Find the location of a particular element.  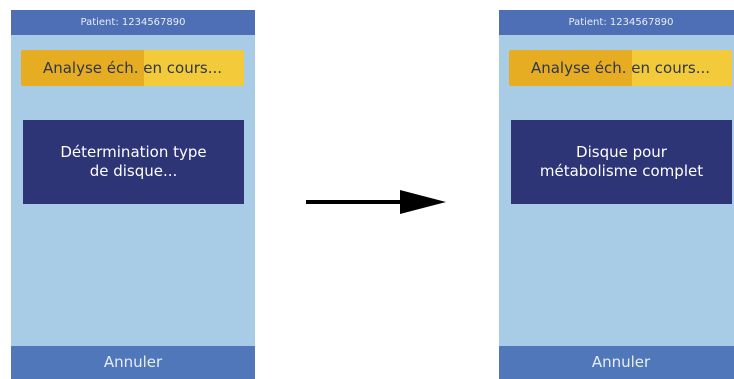

status-message-box: Disque pour métabolisme complet is located at coordinates (621, 162).